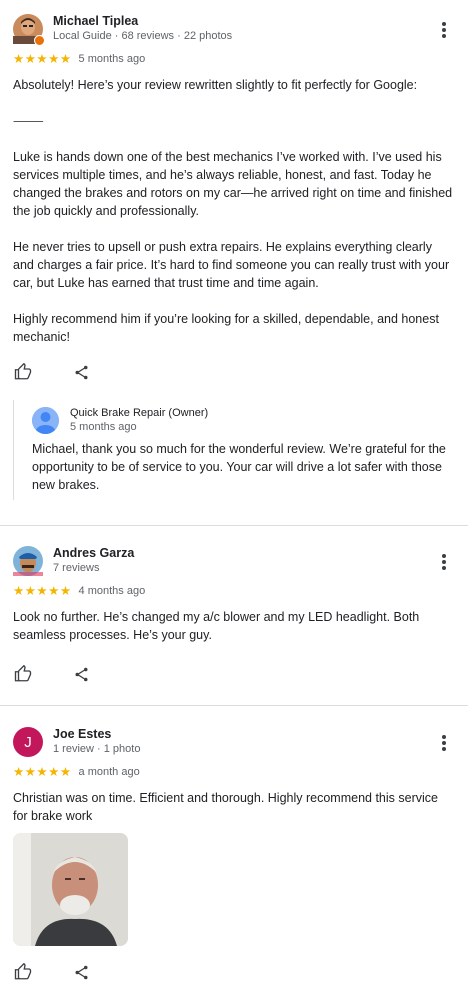 The image size is (468, 995). I want to click on author-meta: 1 review · 1 photo, so click(97, 749).